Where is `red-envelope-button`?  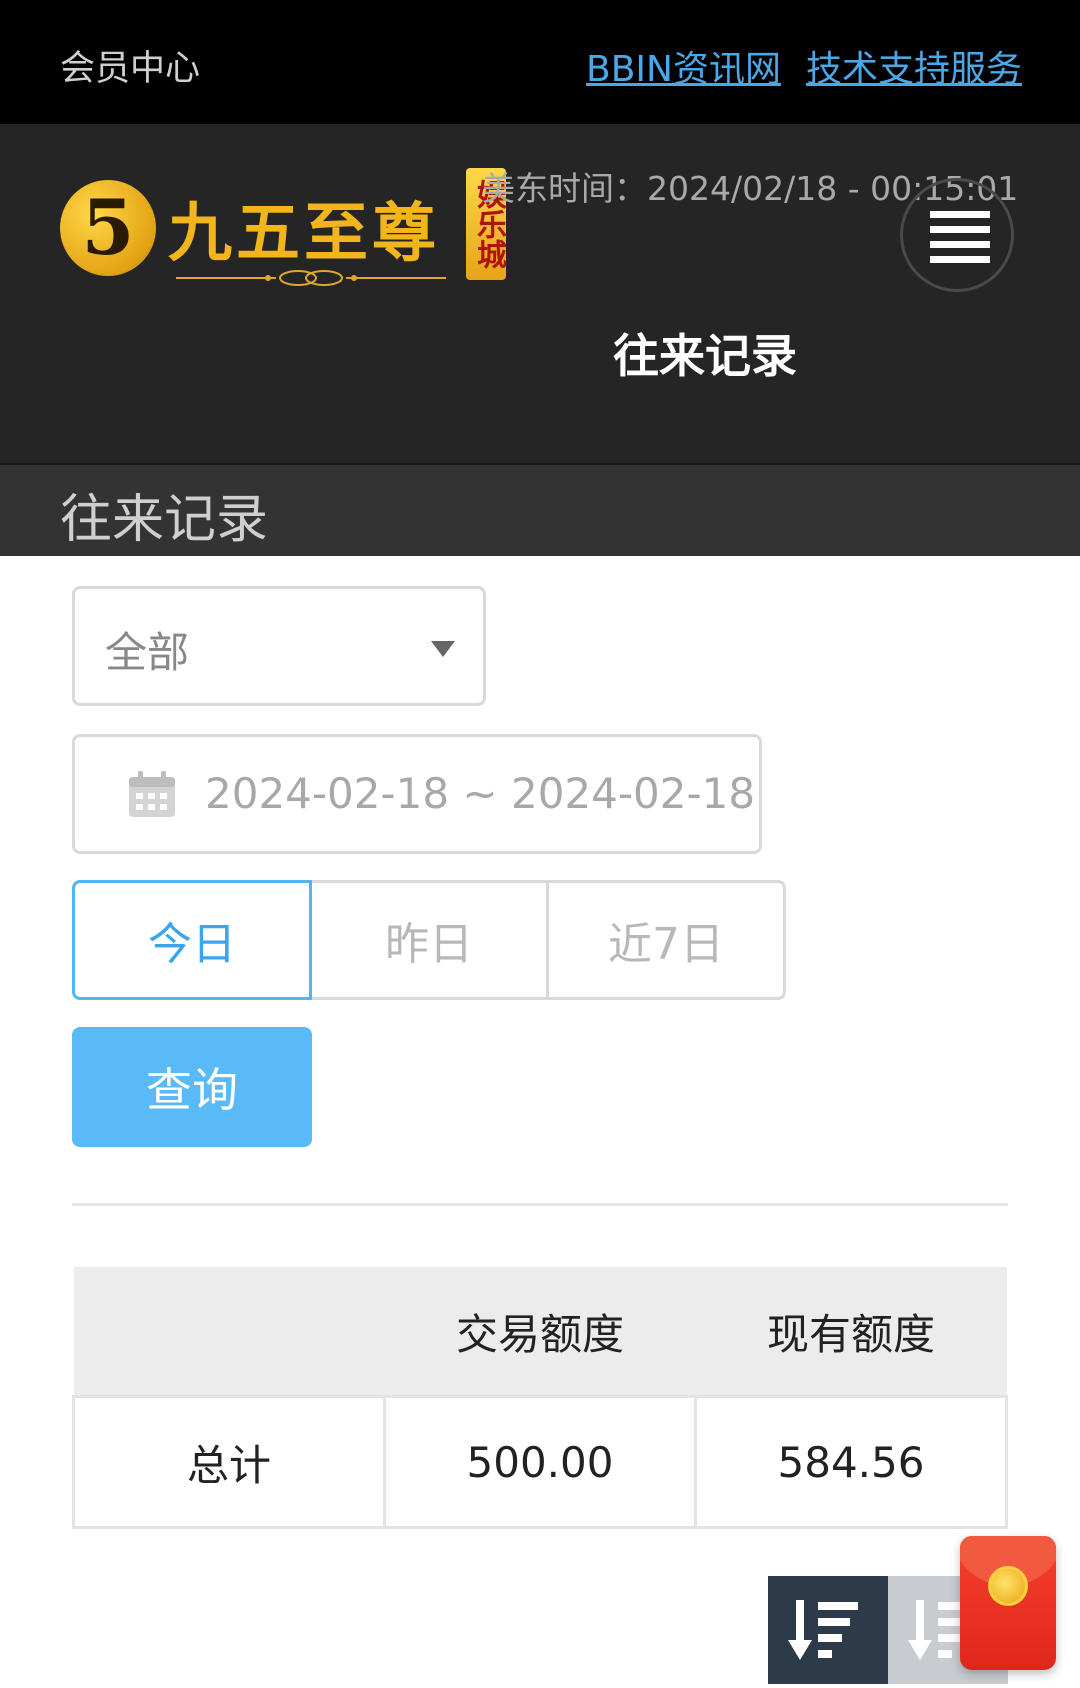 red-envelope-button is located at coordinates (1008, 1603).